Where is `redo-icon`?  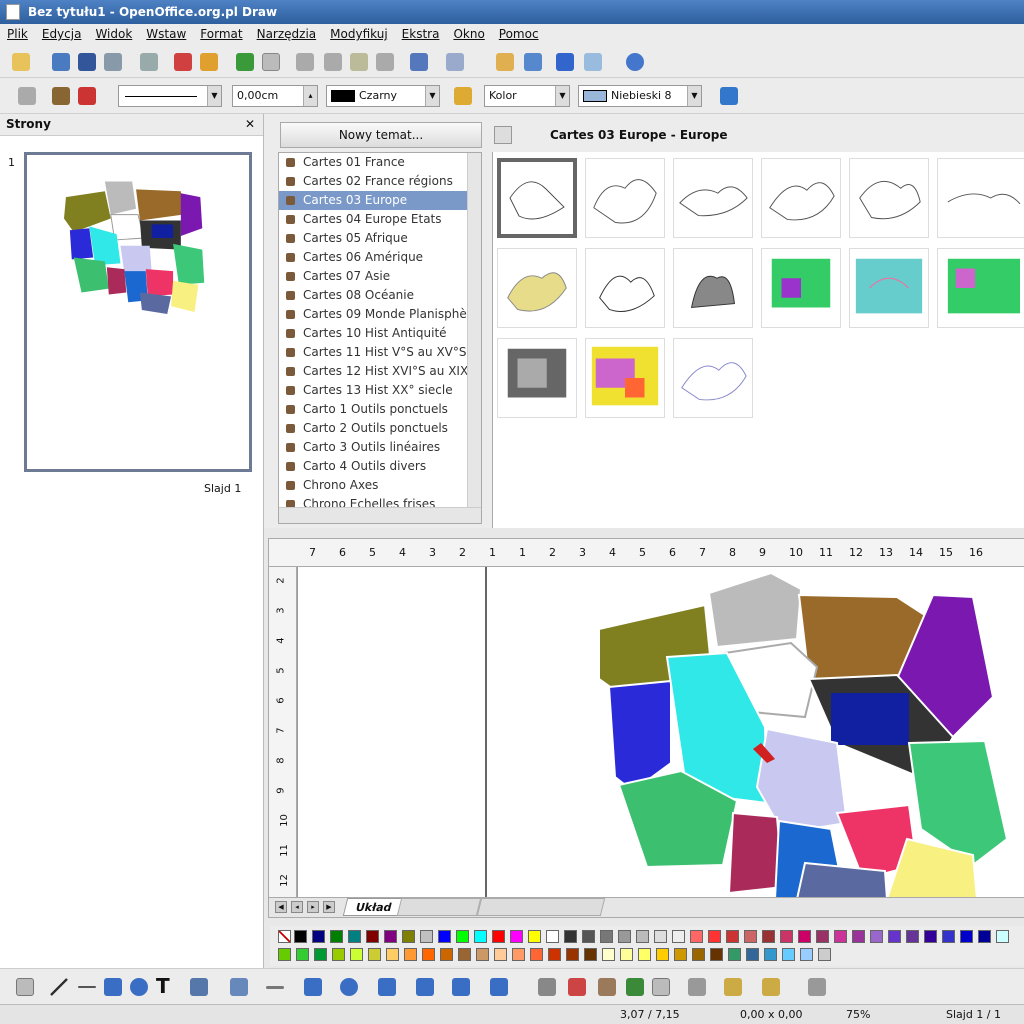
redo-icon is located at coordinates (455, 62).